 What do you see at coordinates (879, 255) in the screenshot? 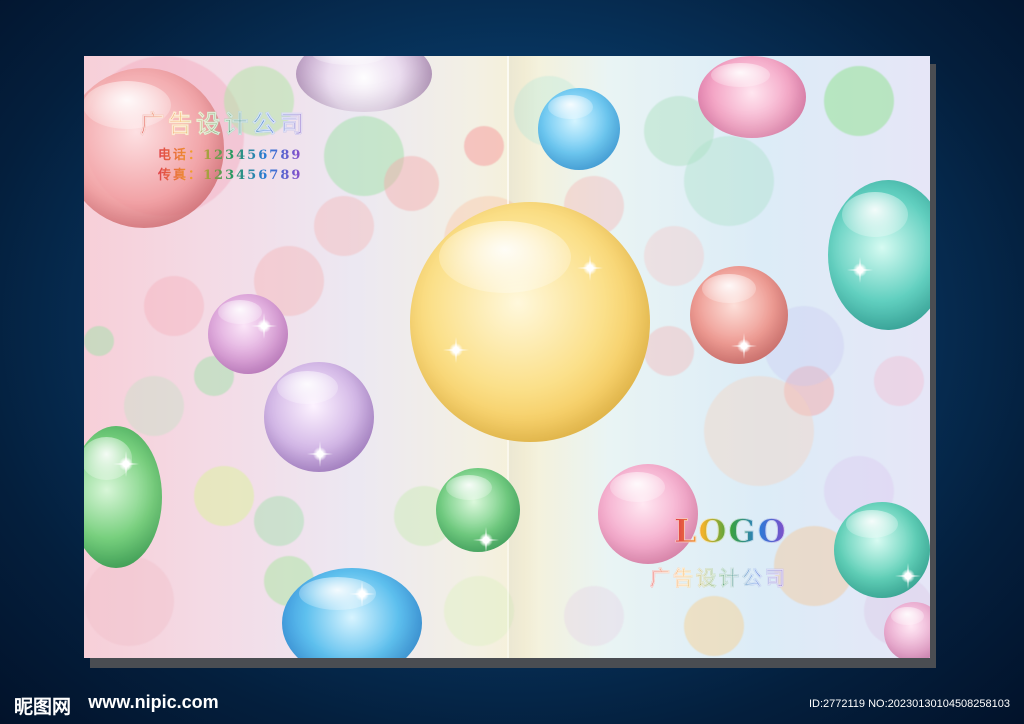
I see `bubble-teal-right` at bounding box center [879, 255].